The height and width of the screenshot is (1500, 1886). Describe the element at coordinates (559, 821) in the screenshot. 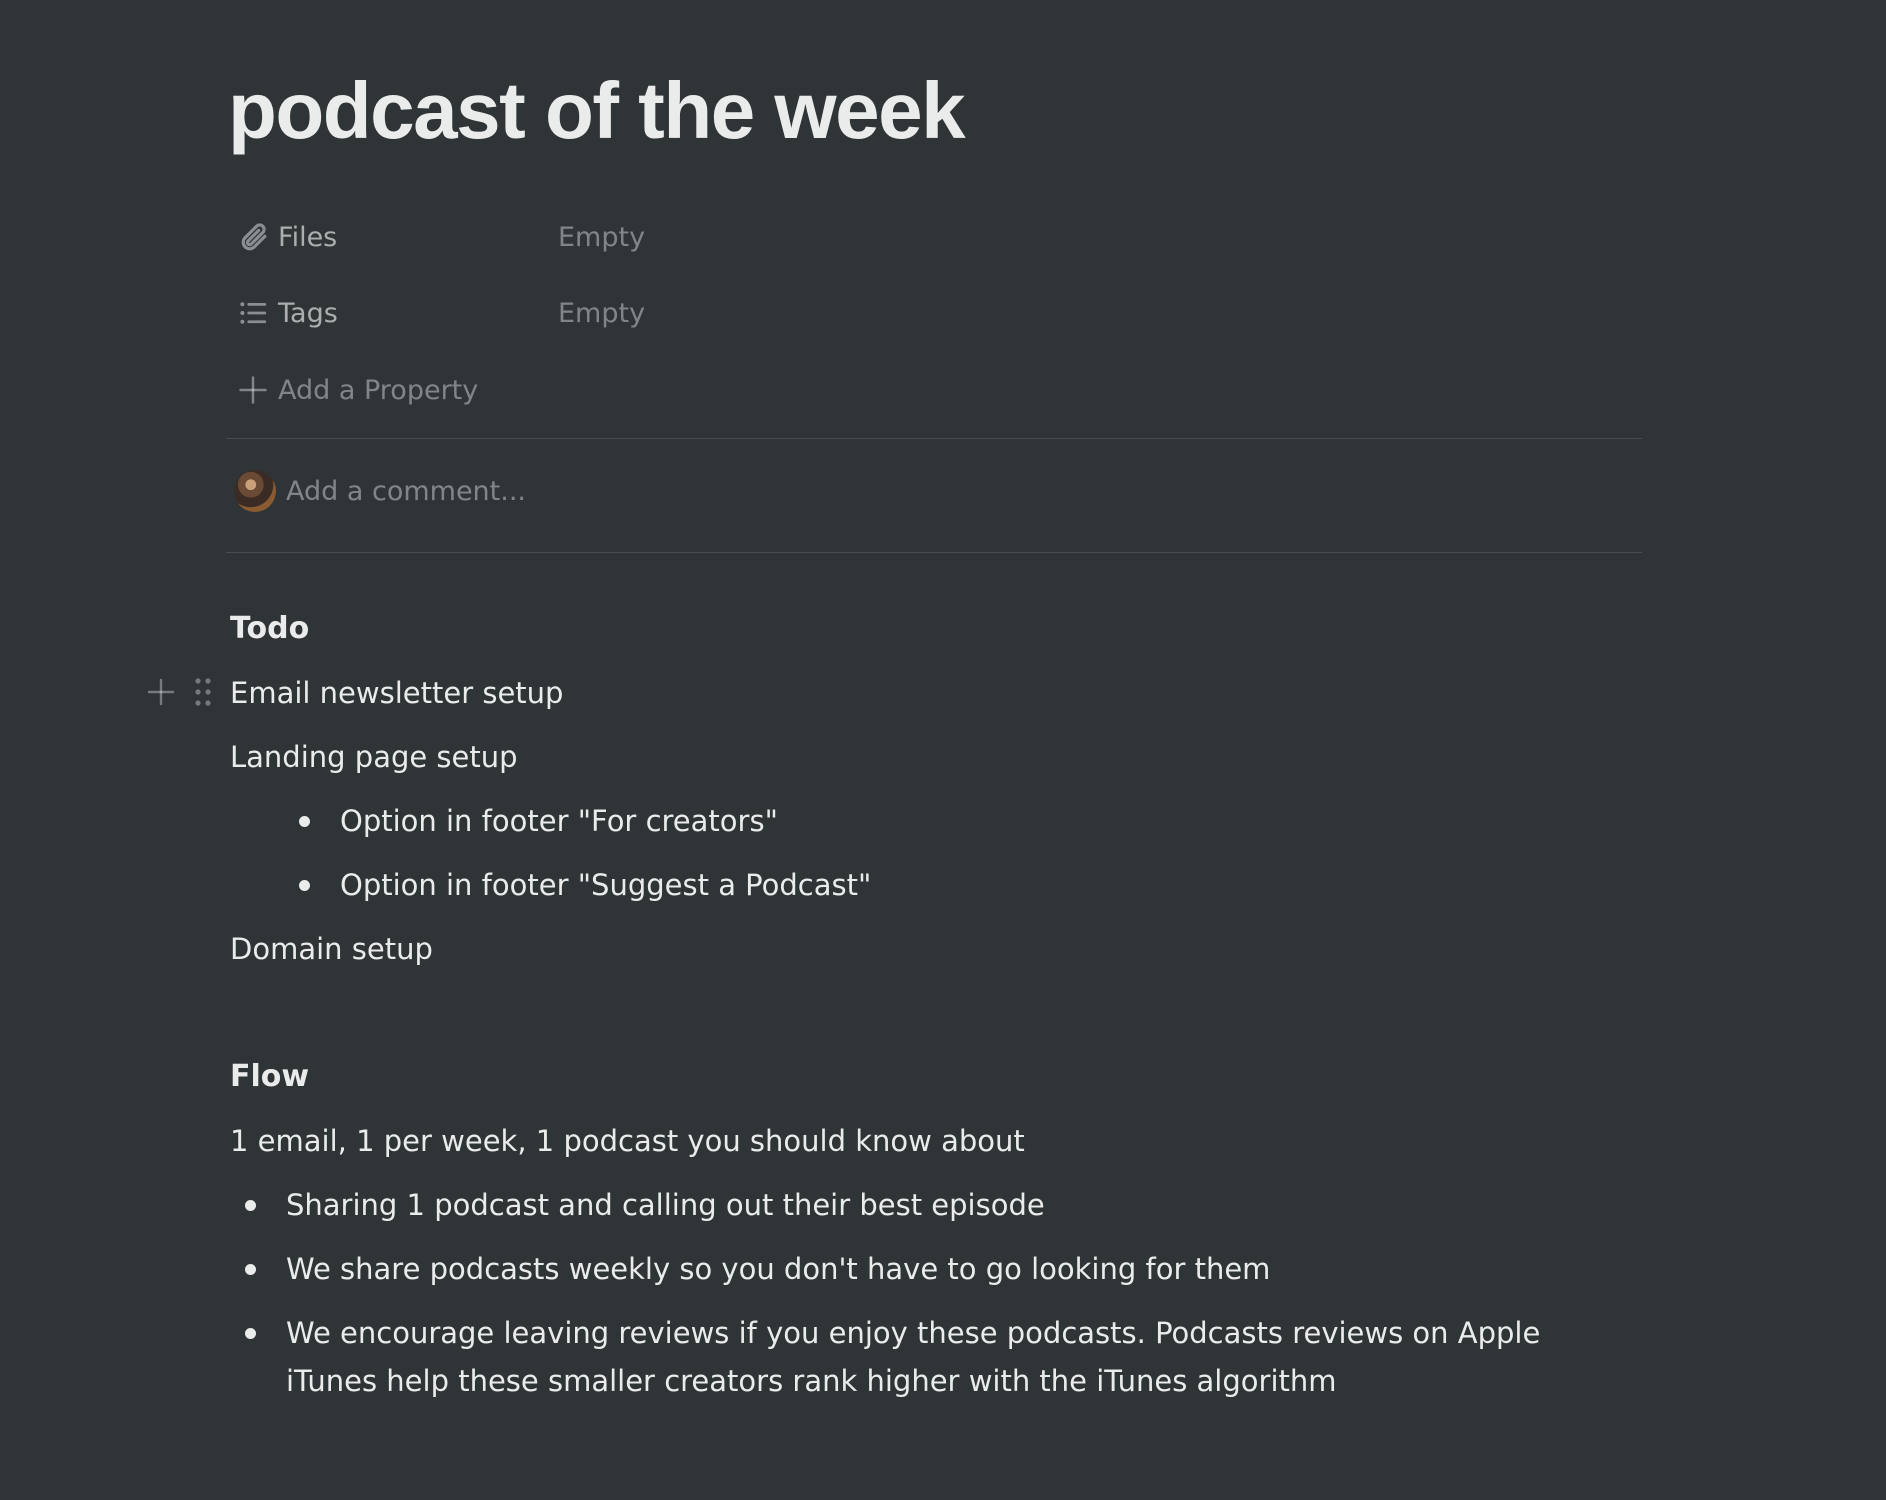

I see `list-item-text: Option in footer "For creators"` at that location.